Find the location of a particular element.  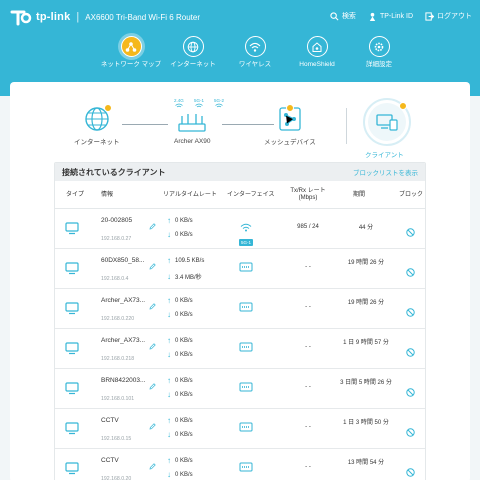

view-blocklist-link: ブロックリストを表示 is located at coordinates (385, 172).